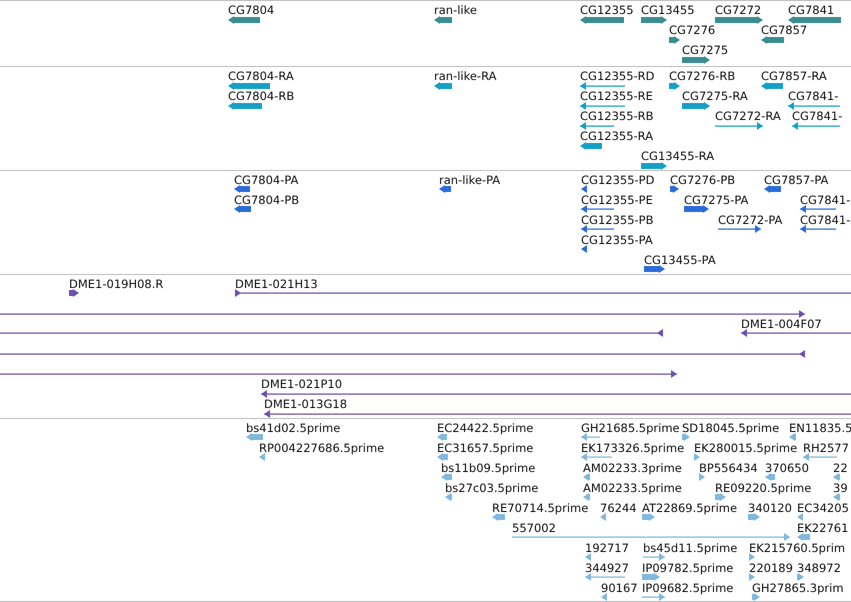 Image resolution: width=851 pixels, height=602 pixels. Describe the element at coordinates (301, 384) in the screenshot. I see `feature-label: DME1-021P10` at that location.